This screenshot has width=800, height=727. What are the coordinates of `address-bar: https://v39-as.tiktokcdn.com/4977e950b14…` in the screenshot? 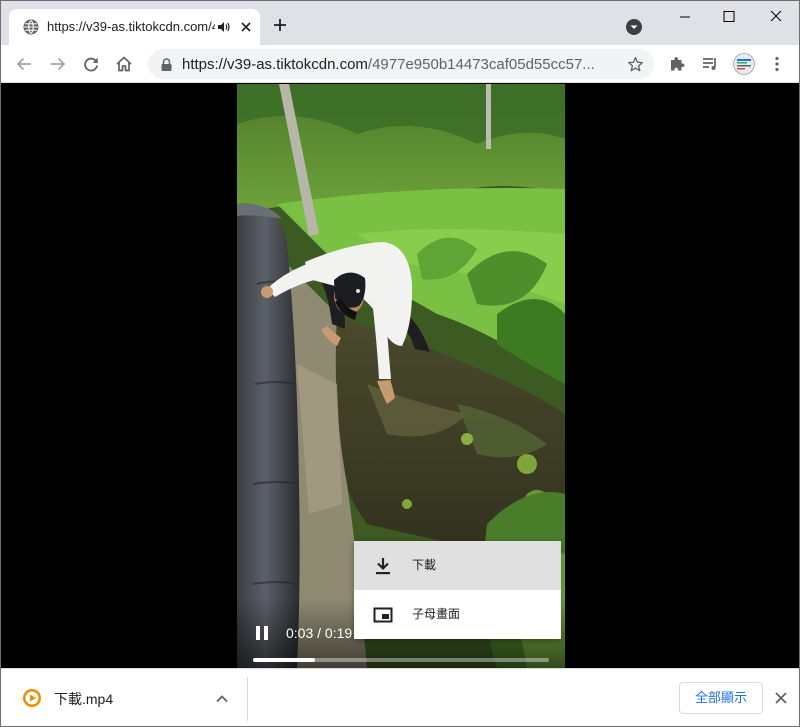 It's located at (401, 64).